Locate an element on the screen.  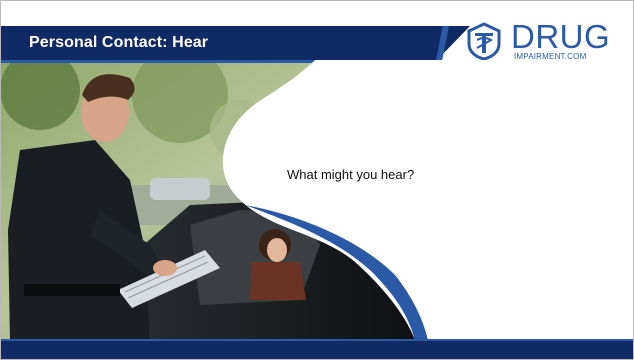
question-text: What might you hear? is located at coordinates (351, 174).